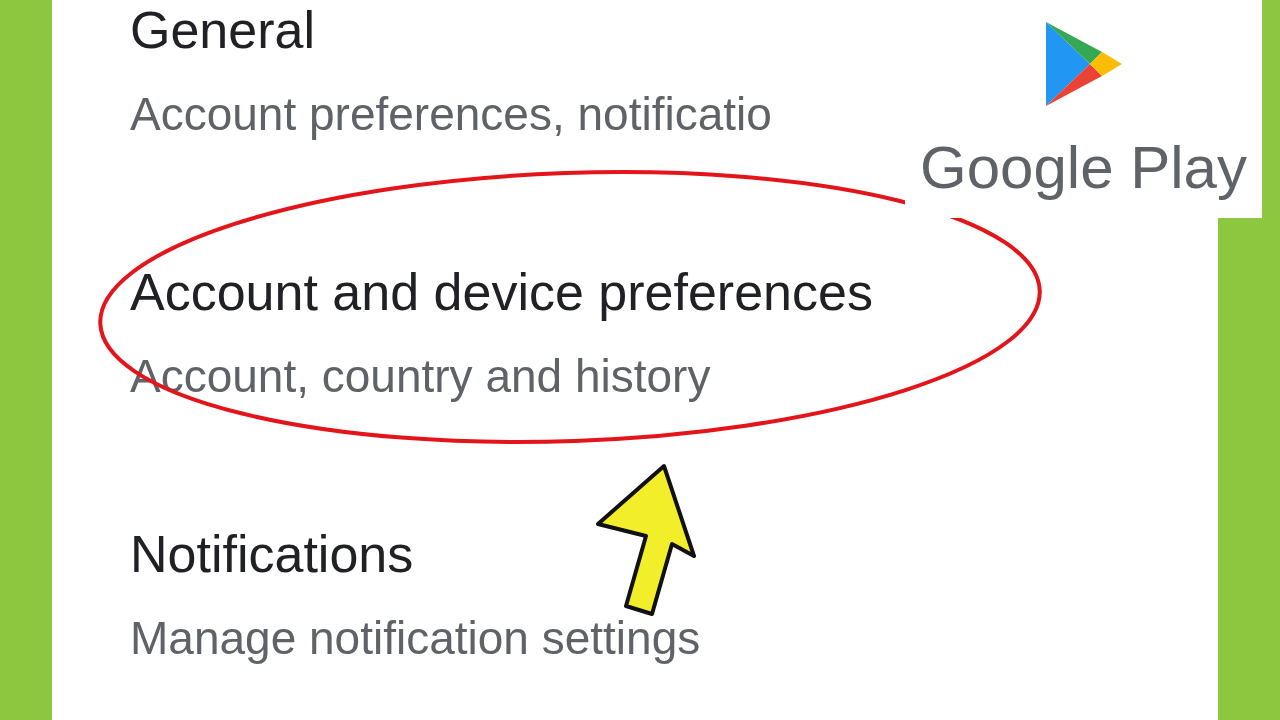 The image size is (1280, 720). I want to click on setting-title: Account and device preferences, so click(501, 292).